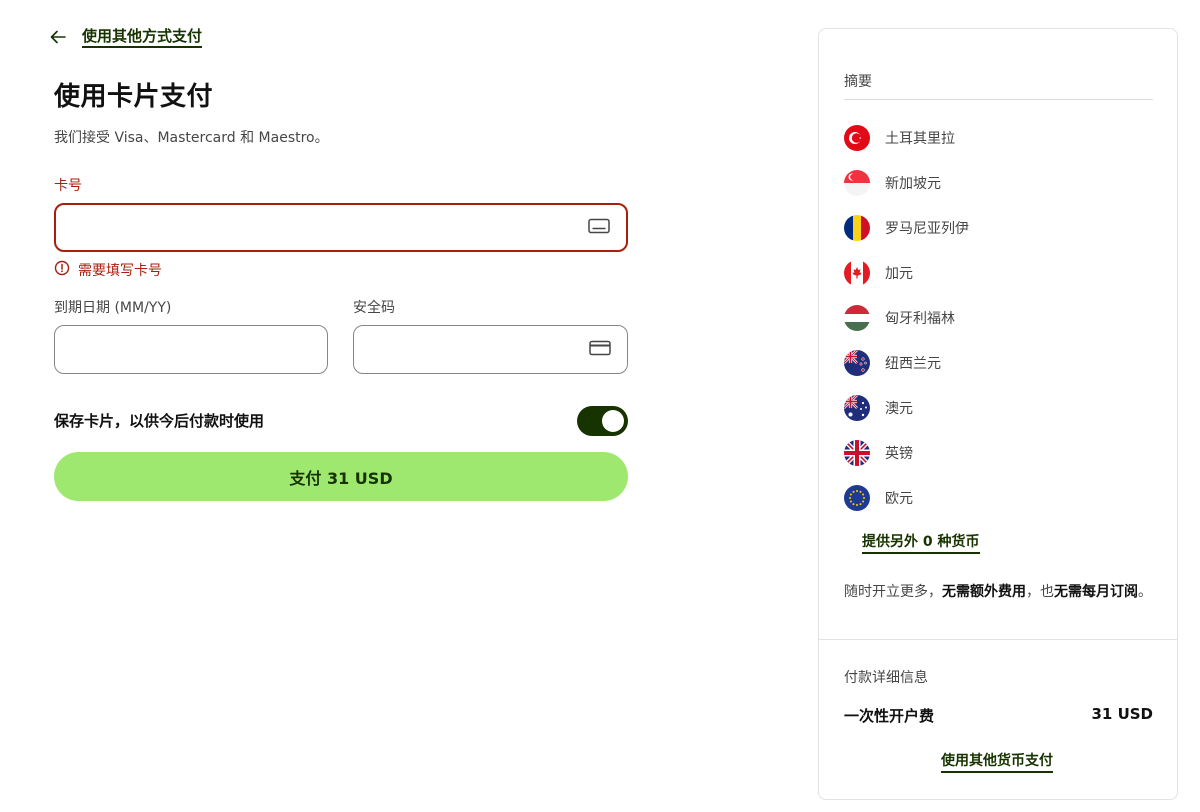  What do you see at coordinates (1145, 592) in the screenshot?
I see `note-text: 。` at bounding box center [1145, 592].